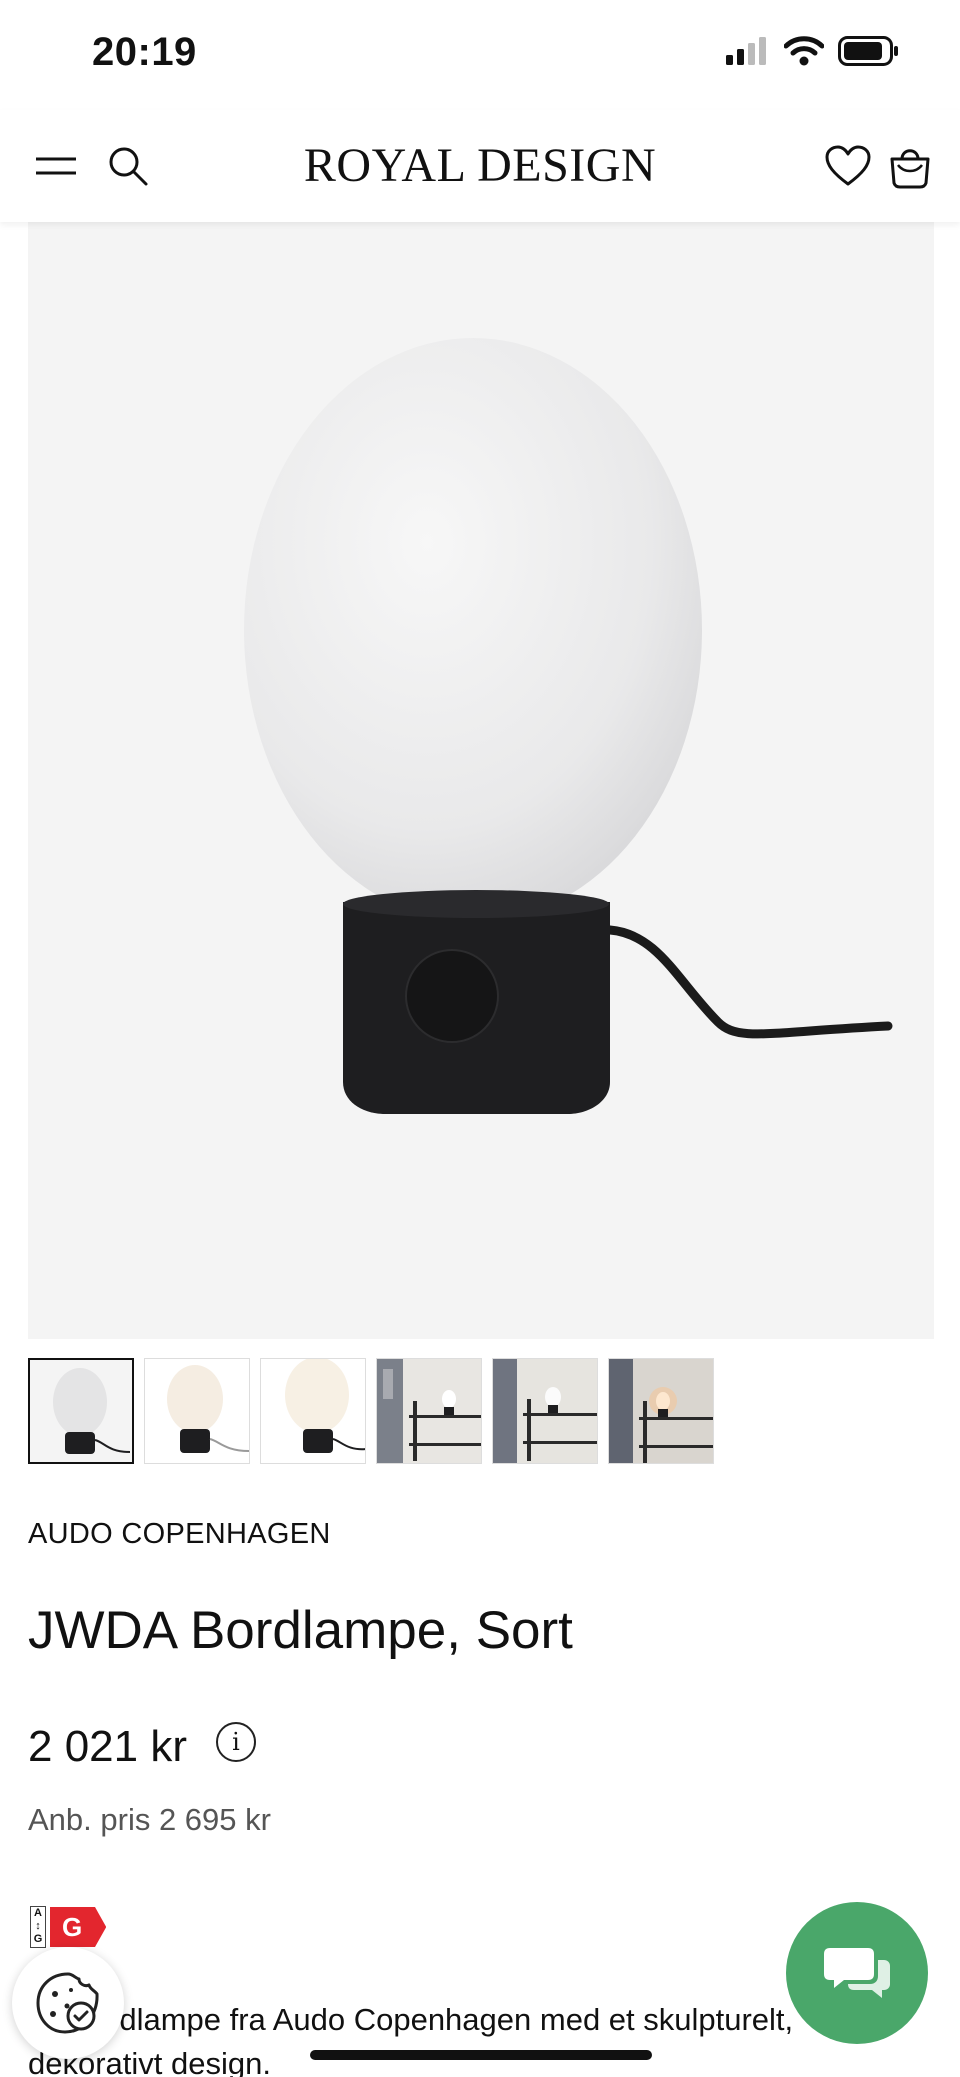  I want to click on cart-button, so click(910, 166).